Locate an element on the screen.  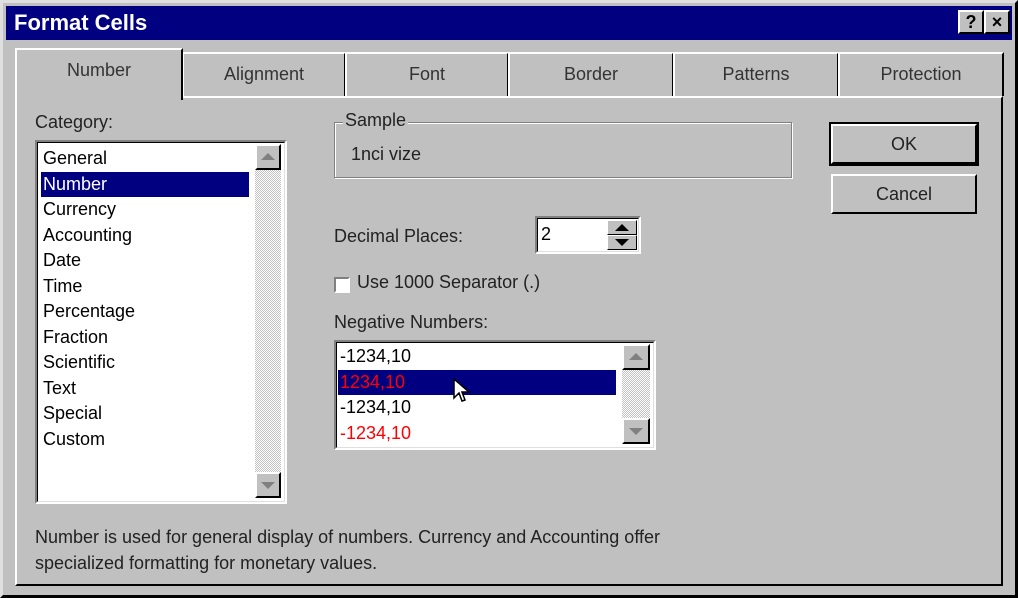
negative-number-option: 1234,10 is located at coordinates (477, 382).